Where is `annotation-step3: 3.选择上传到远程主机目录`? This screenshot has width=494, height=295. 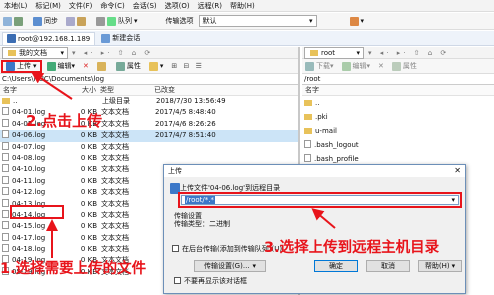 annotation-step3: 3.选择上传到远程主机目录 is located at coordinates (352, 248).